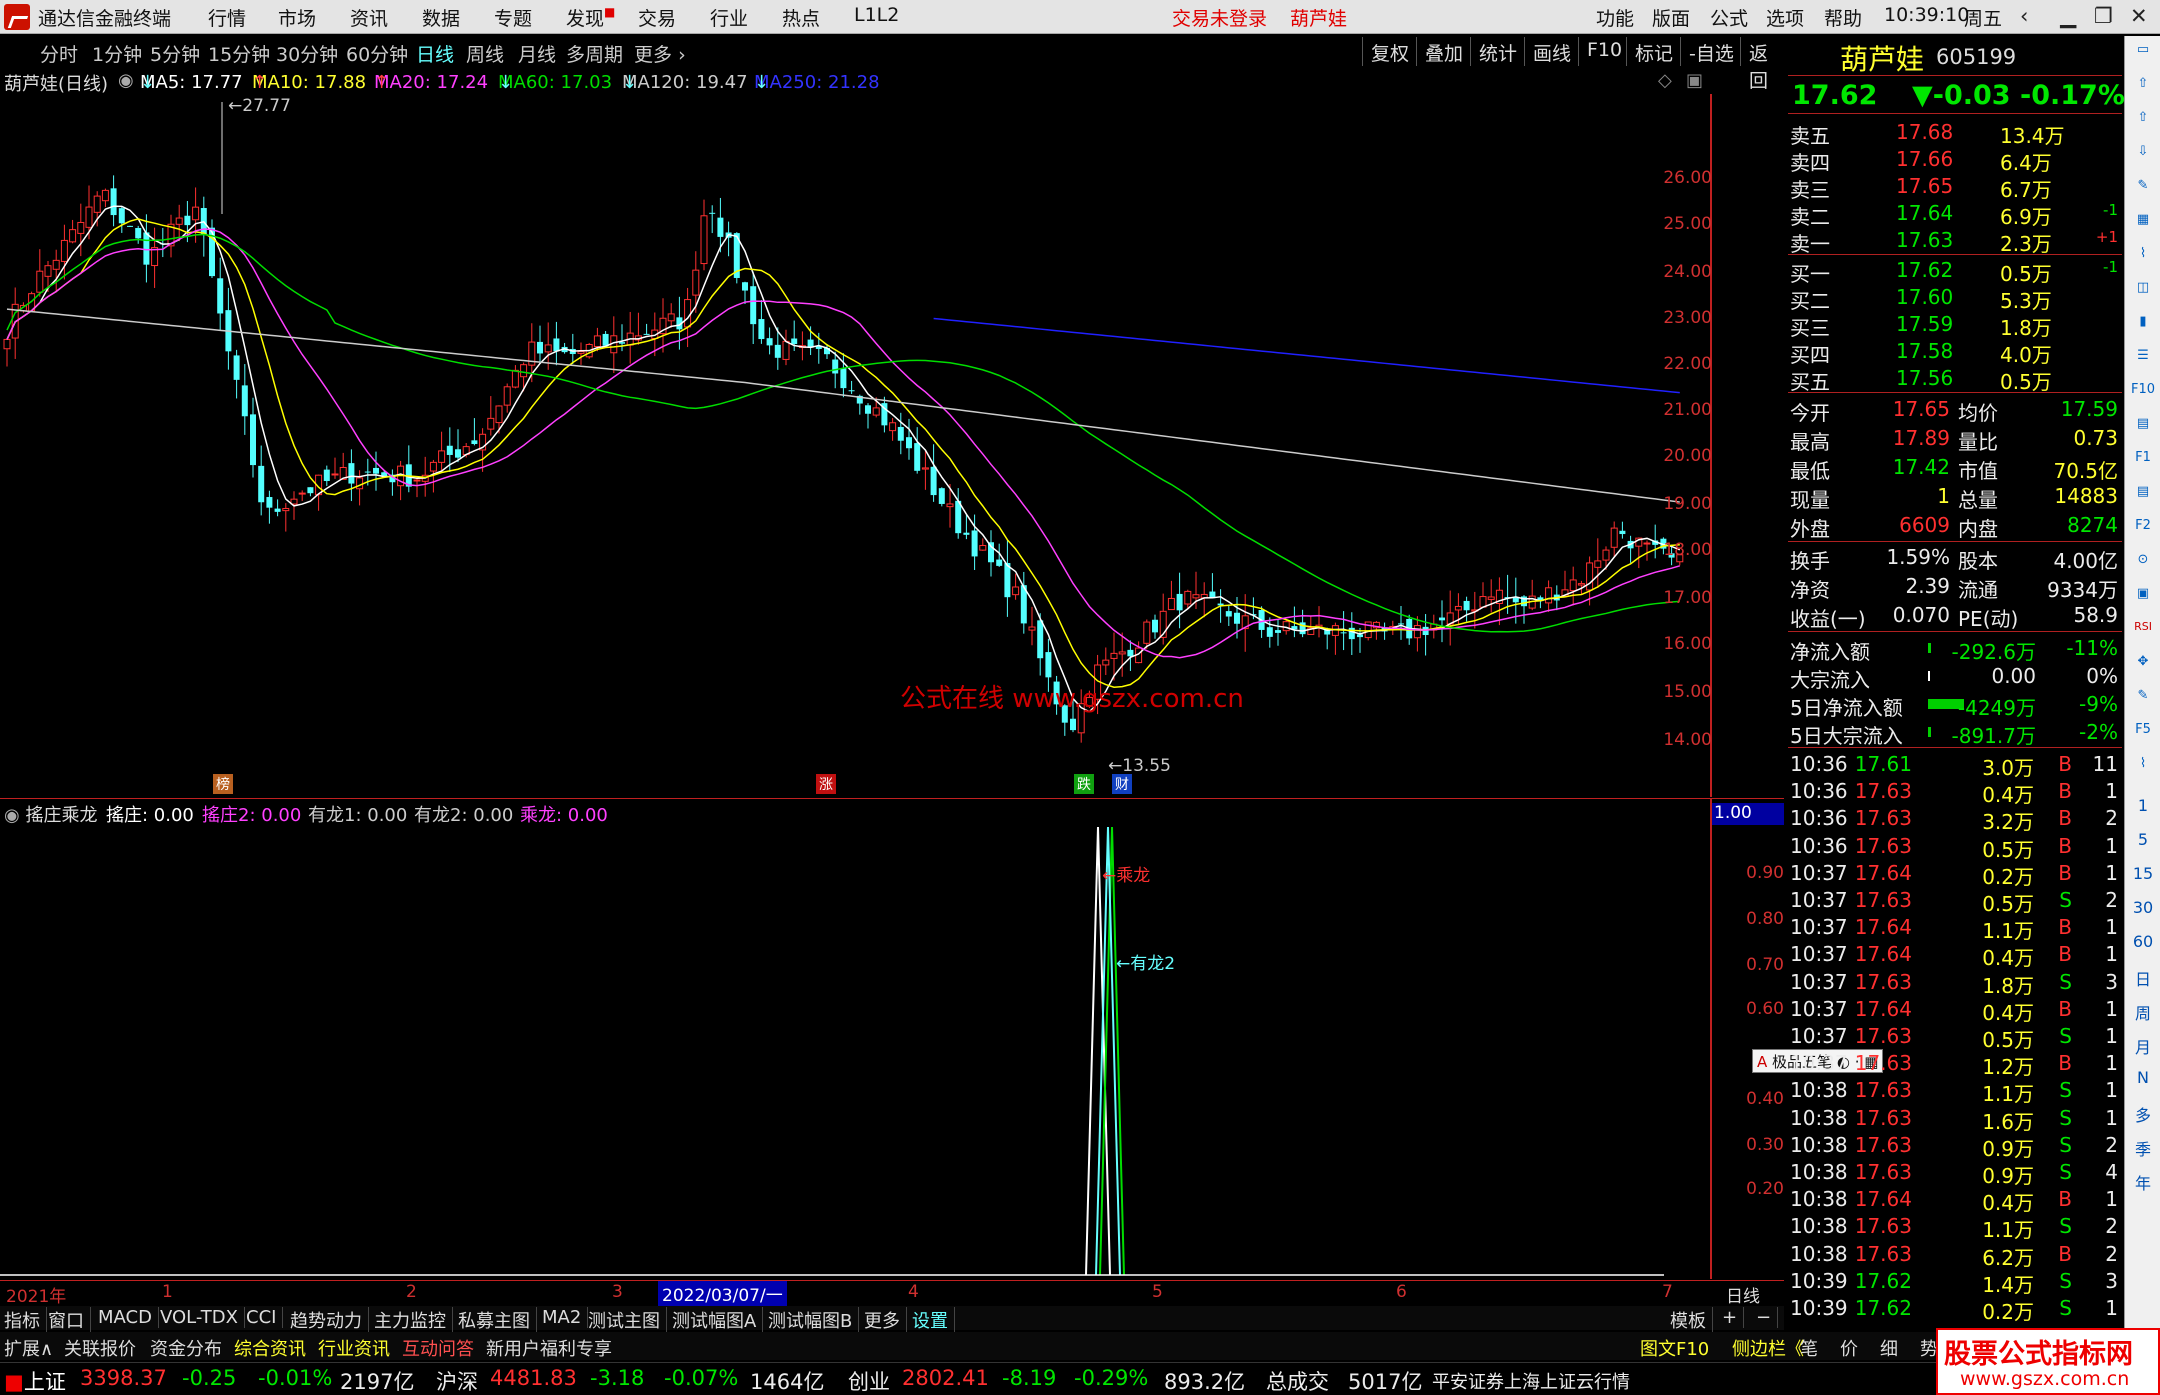 The image size is (2160, 1395). Describe the element at coordinates (1955, 160) in the screenshot. I see `ask-row: 卖四 17.66 6.4万` at that location.